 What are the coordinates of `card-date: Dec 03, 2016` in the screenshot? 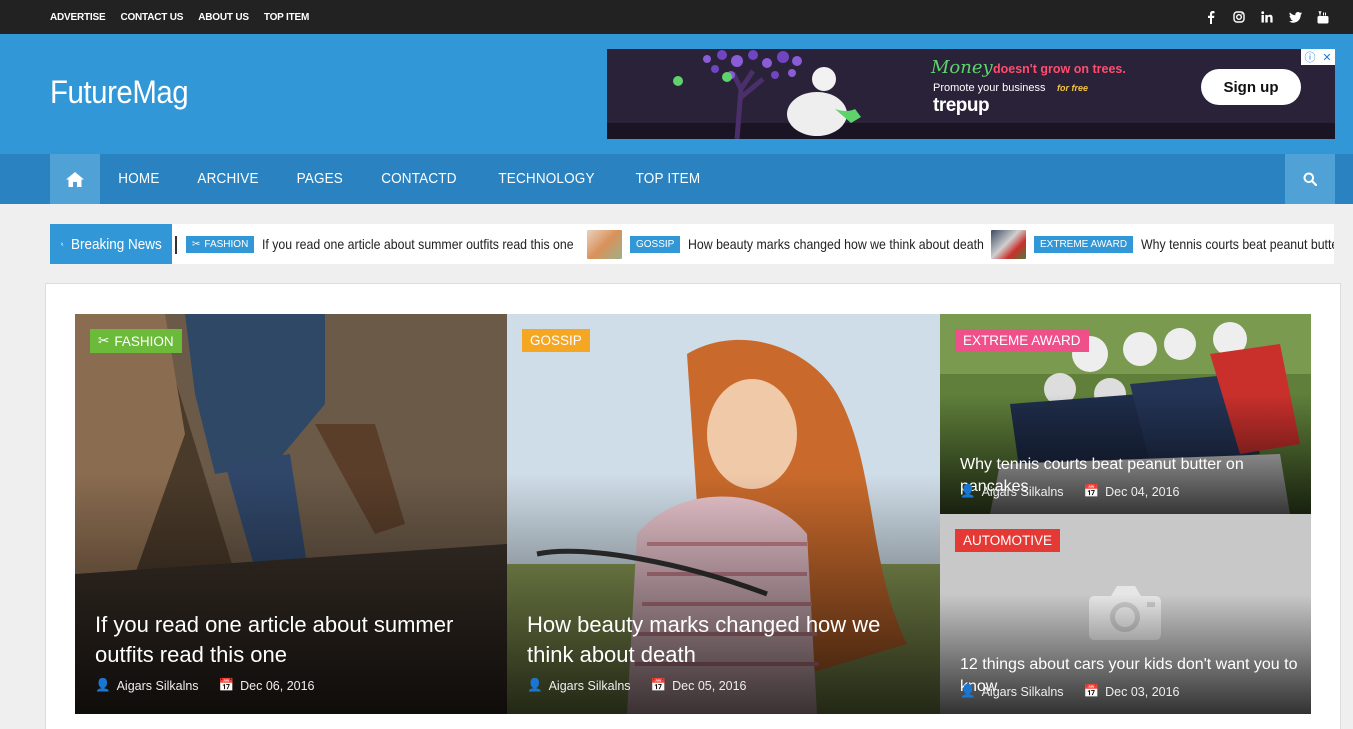 It's located at (1142, 691).